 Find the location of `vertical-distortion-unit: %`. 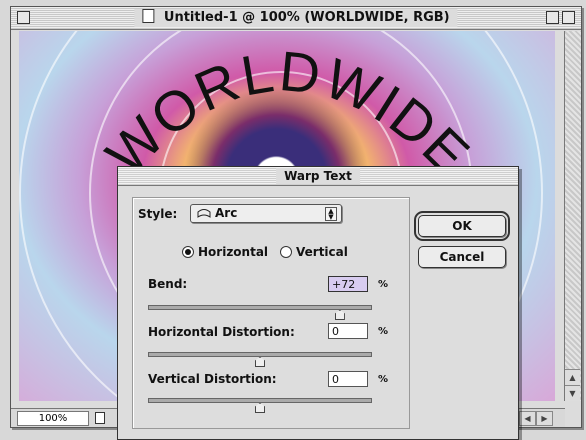

vertical-distortion-unit: % is located at coordinates (383, 379).